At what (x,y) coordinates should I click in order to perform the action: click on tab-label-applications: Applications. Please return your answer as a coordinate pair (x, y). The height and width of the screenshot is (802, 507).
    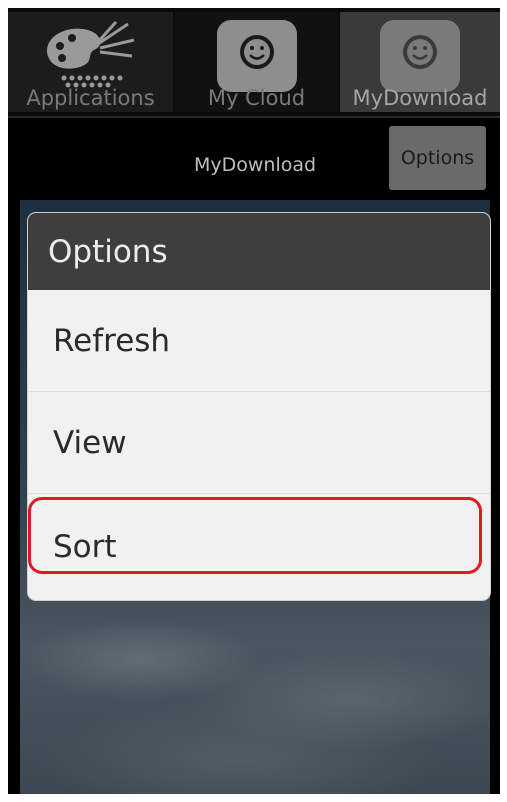
    Looking at the image, I should click on (90, 98).